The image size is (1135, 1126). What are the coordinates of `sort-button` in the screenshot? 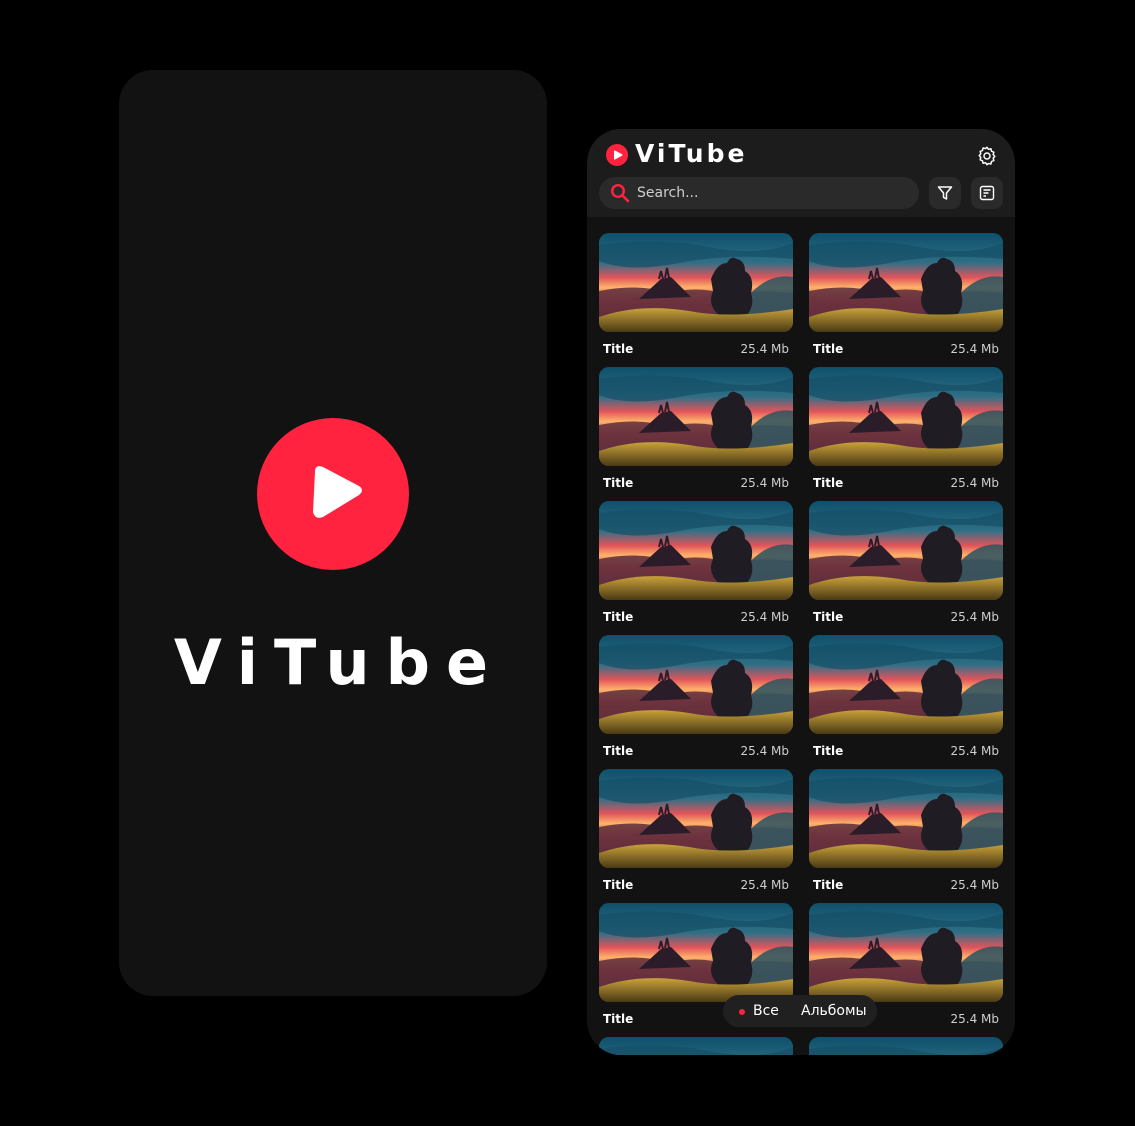 It's located at (987, 193).